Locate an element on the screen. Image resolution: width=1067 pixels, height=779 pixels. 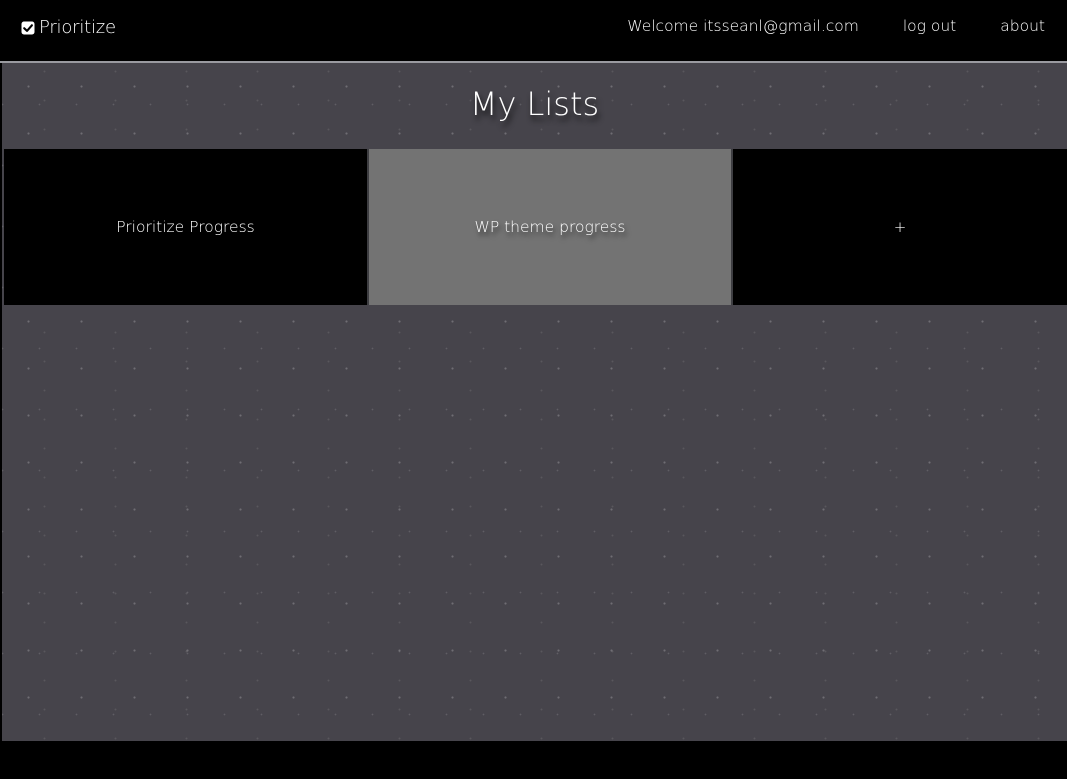
brand-label: Prioritize is located at coordinates (77, 27).